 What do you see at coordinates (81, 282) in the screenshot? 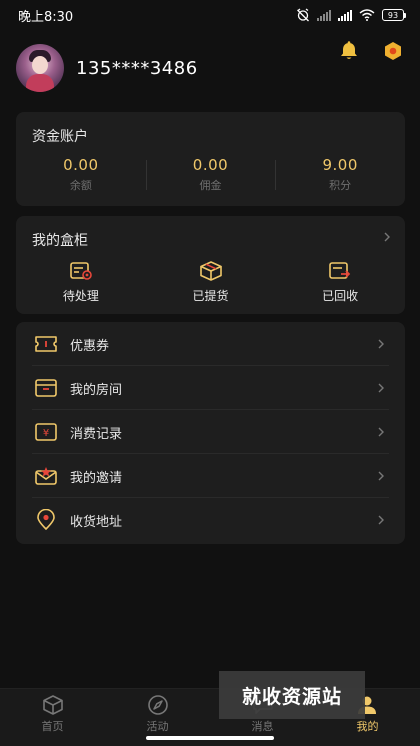
I see `box-item-pending: 待处理` at bounding box center [81, 282].